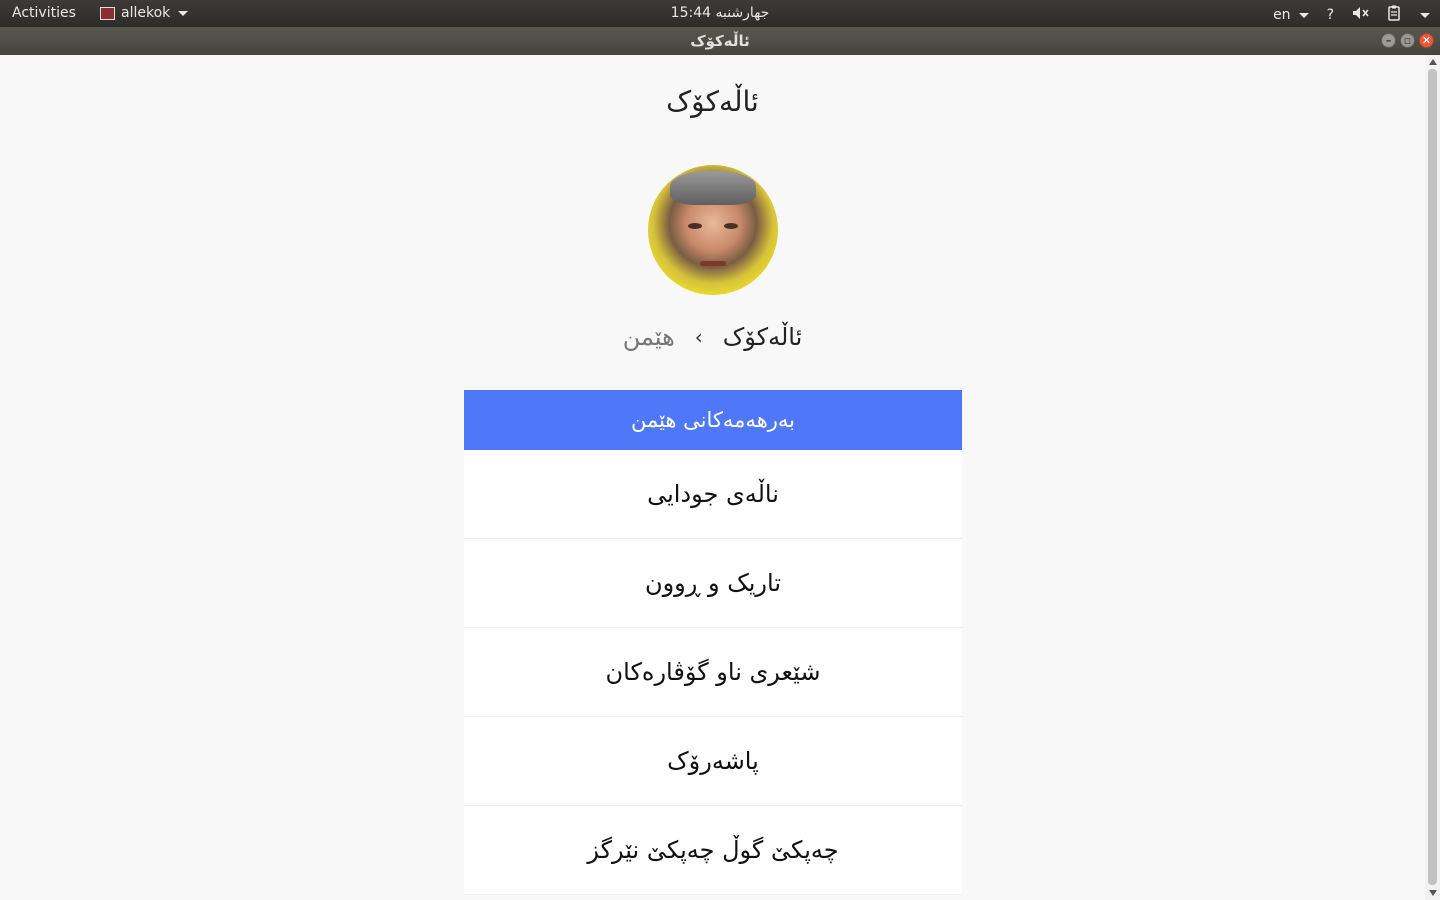  What do you see at coordinates (648, 337) in the screenshot?
I see `breadcrumb-current: هێمن` at bounding box center [648, 337].